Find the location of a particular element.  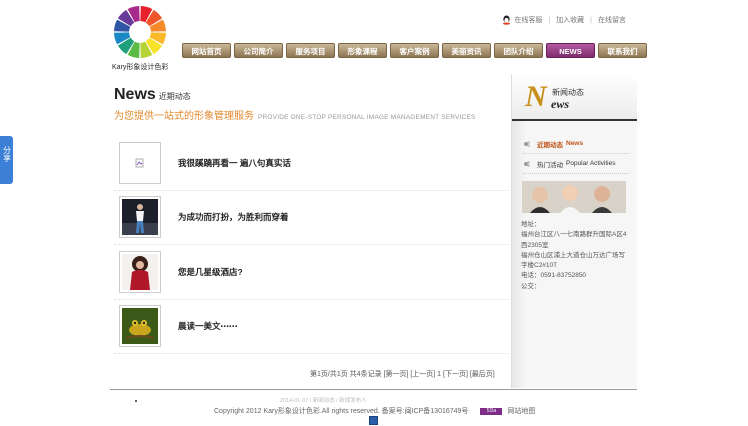

contact-line: 公交： is located at coordinates (531, 286).